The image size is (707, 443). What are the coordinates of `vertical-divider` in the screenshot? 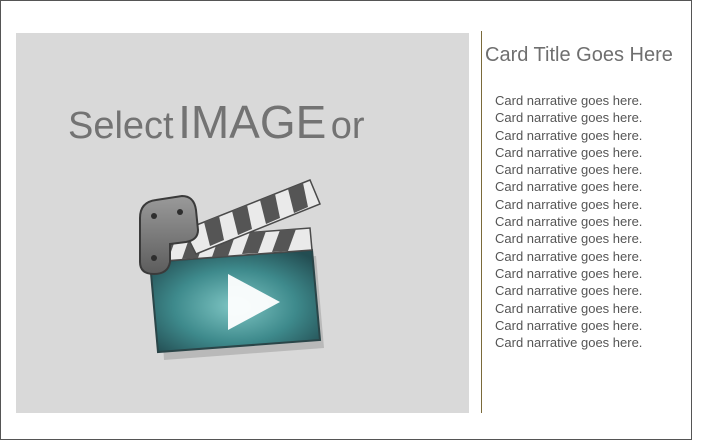 It's located at (481, 222).